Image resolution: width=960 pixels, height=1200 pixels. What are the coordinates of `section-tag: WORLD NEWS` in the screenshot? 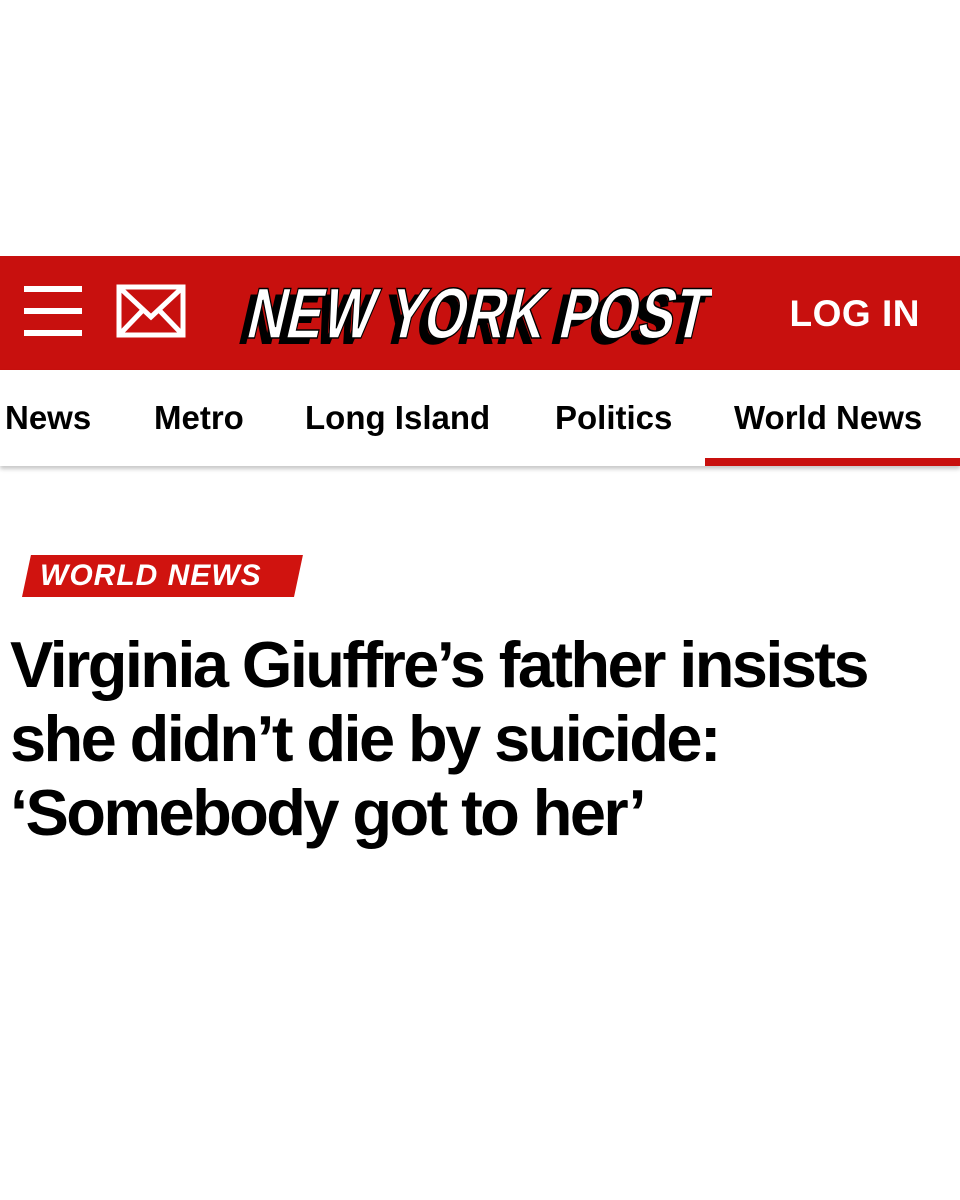 It's located at (151, 576).